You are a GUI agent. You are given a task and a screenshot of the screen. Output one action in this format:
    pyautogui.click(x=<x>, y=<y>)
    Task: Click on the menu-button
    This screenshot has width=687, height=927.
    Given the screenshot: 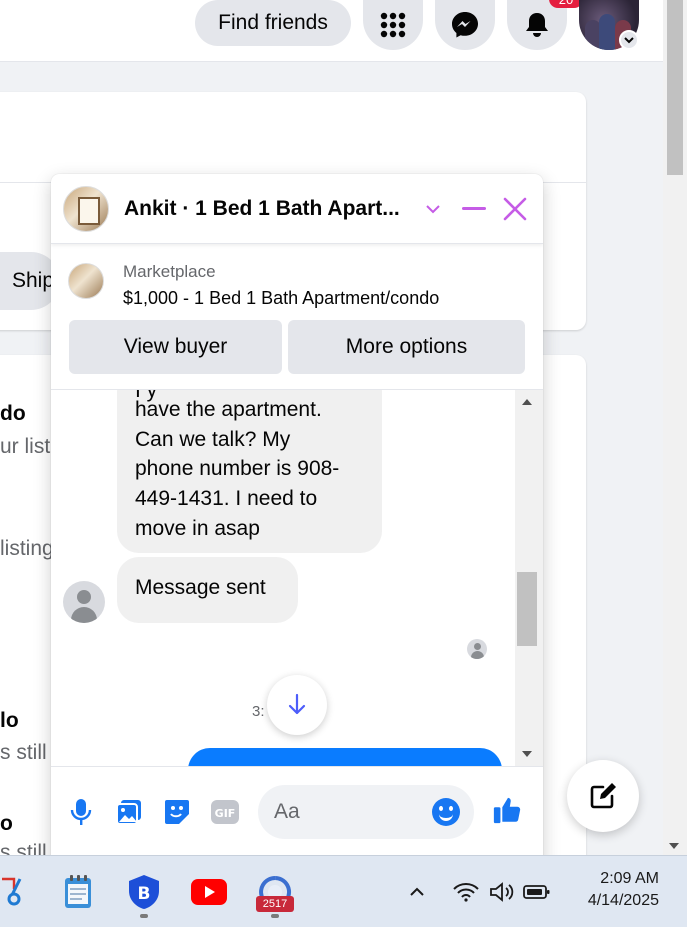 What is the action you would take?
    pyautogui.click(x=393, y=25)
    